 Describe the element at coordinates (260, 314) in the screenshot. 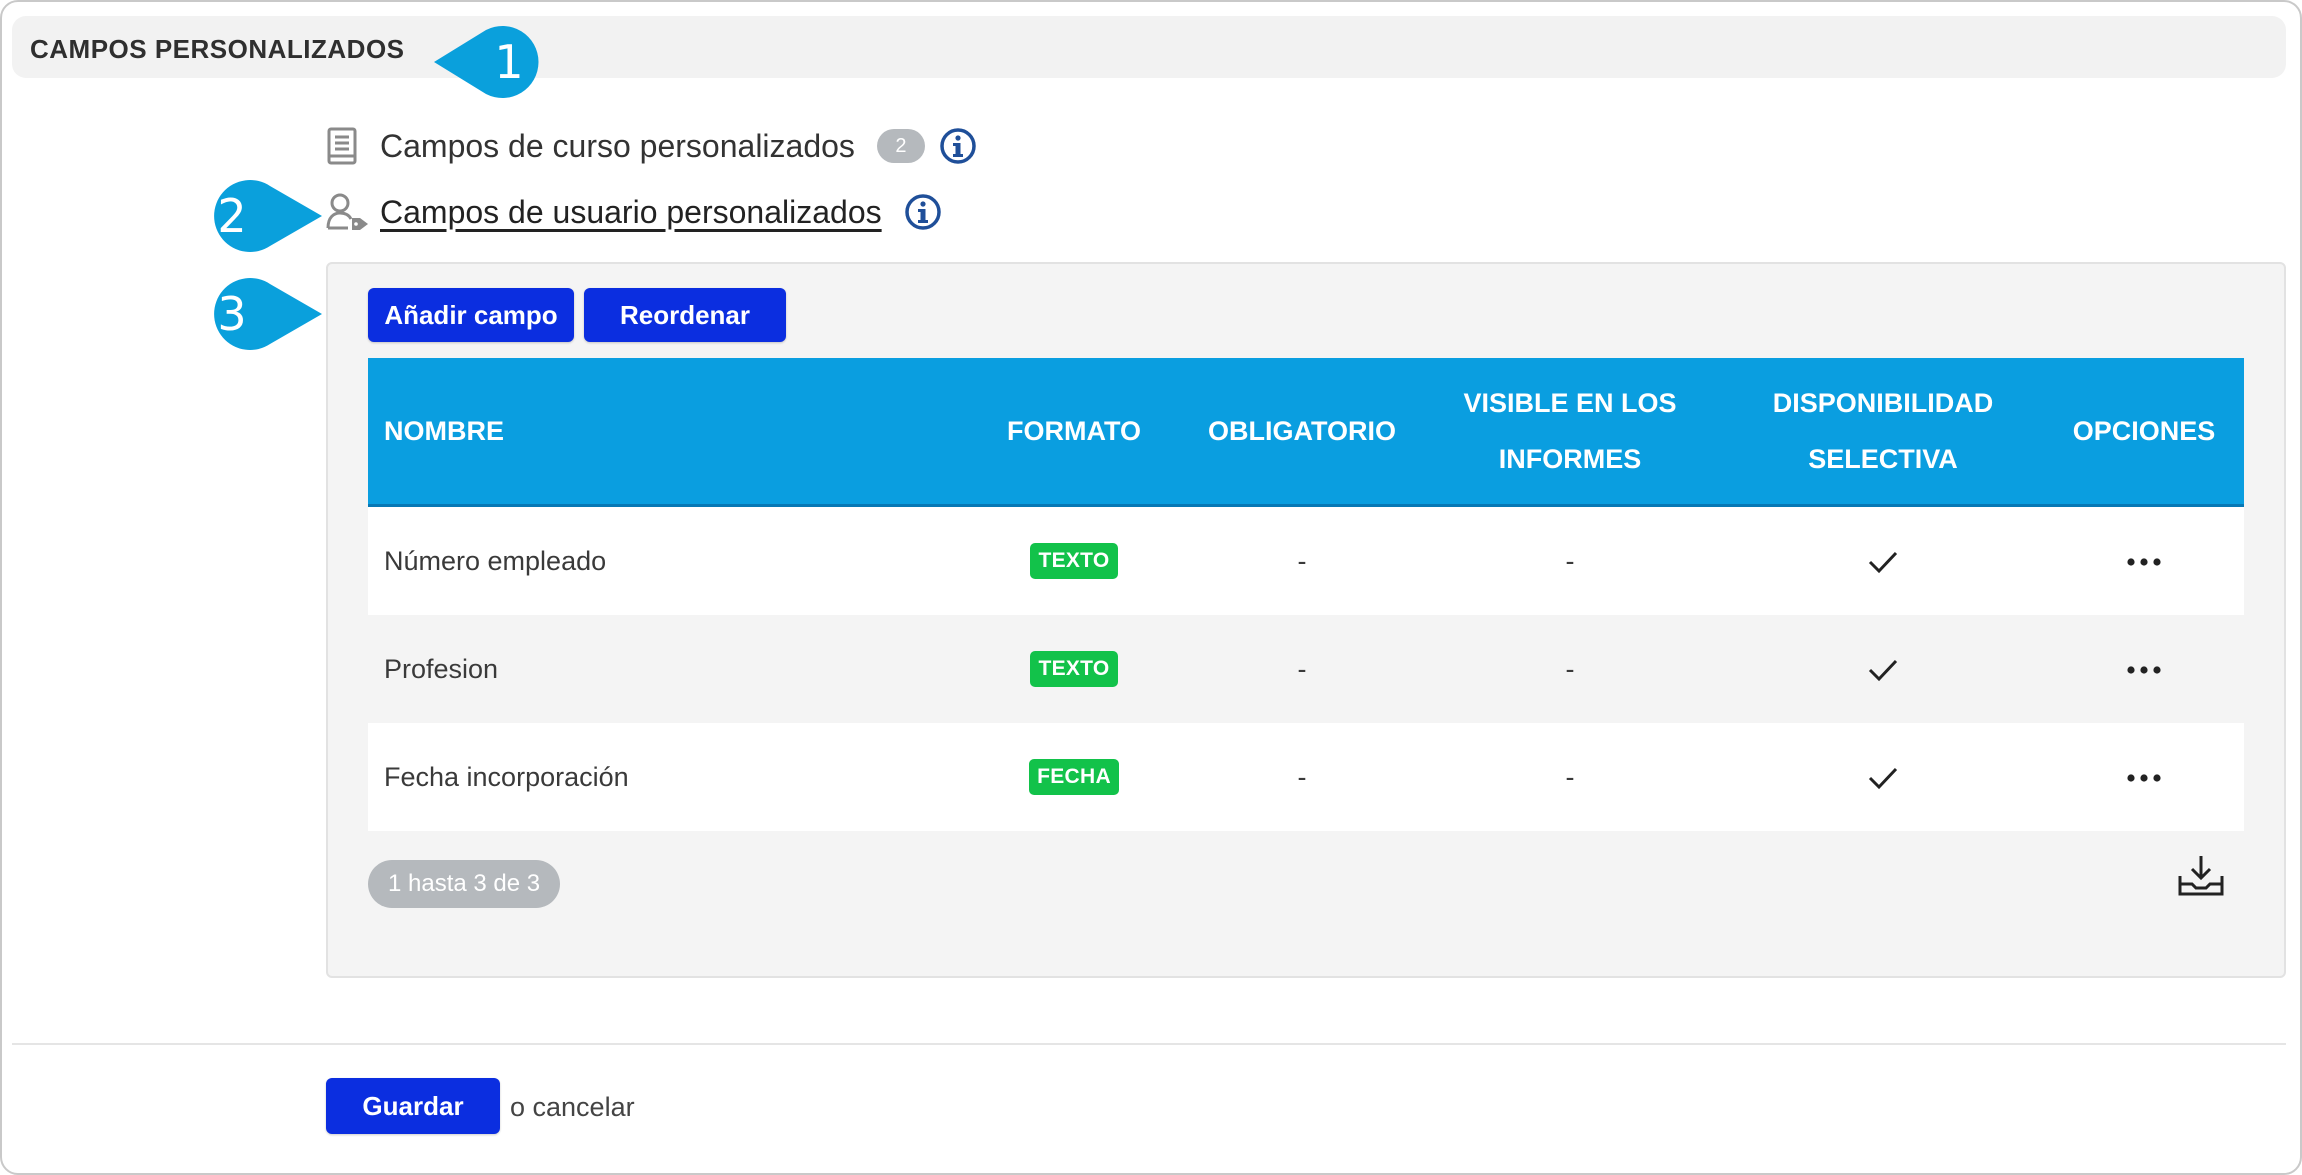

I see `callout-3: 3` at that location.